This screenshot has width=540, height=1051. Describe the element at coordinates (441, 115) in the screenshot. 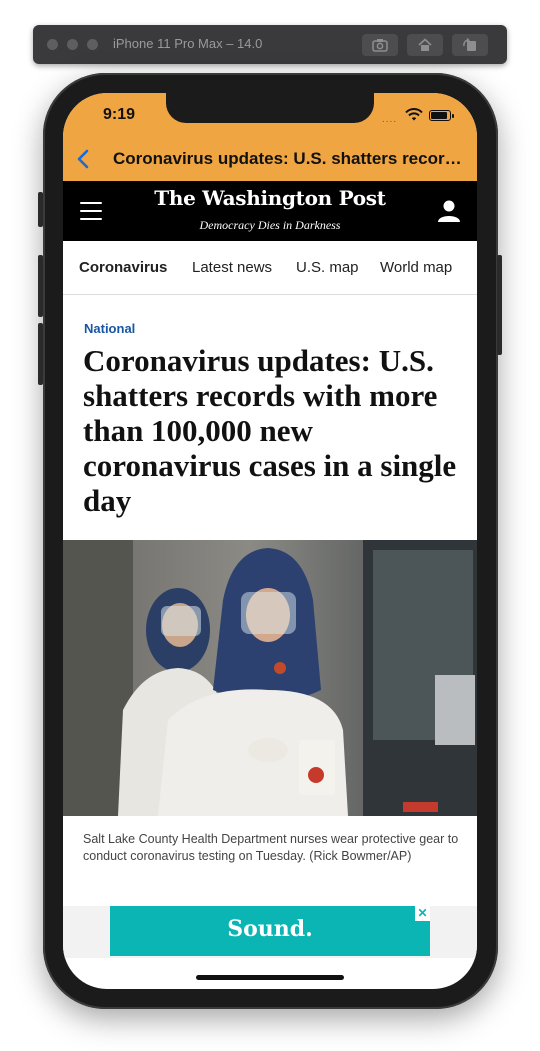

I see `battery-icon` at that location.